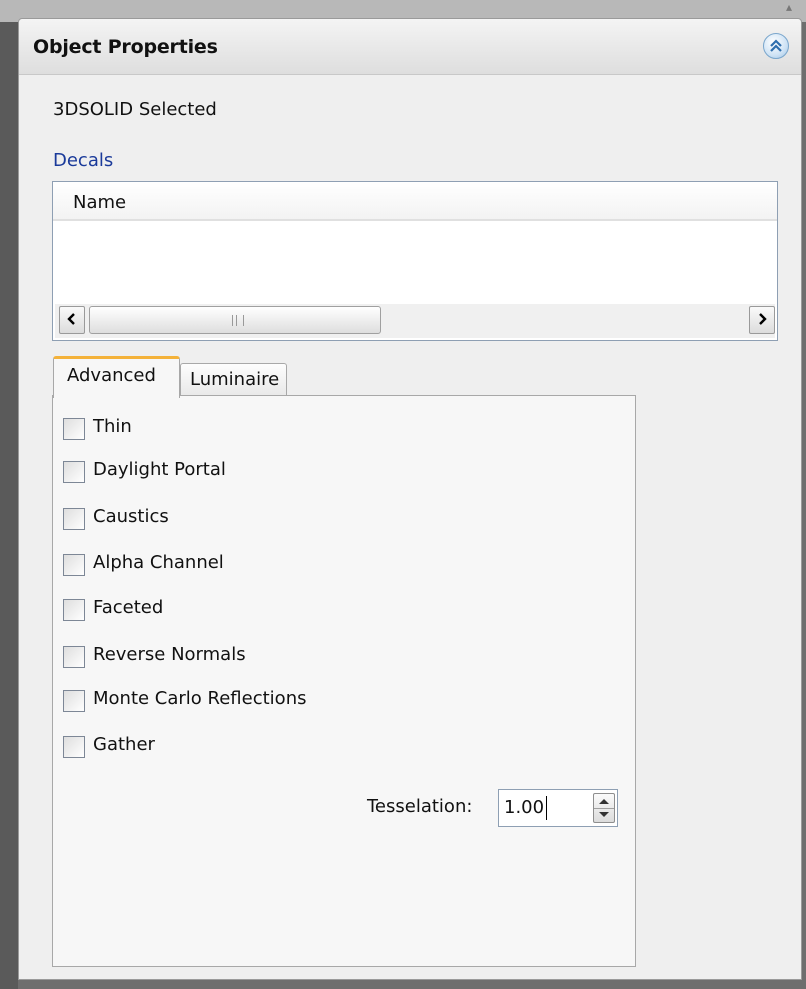  I want to click on checkbox-label: Faceted, so click(128, 607).